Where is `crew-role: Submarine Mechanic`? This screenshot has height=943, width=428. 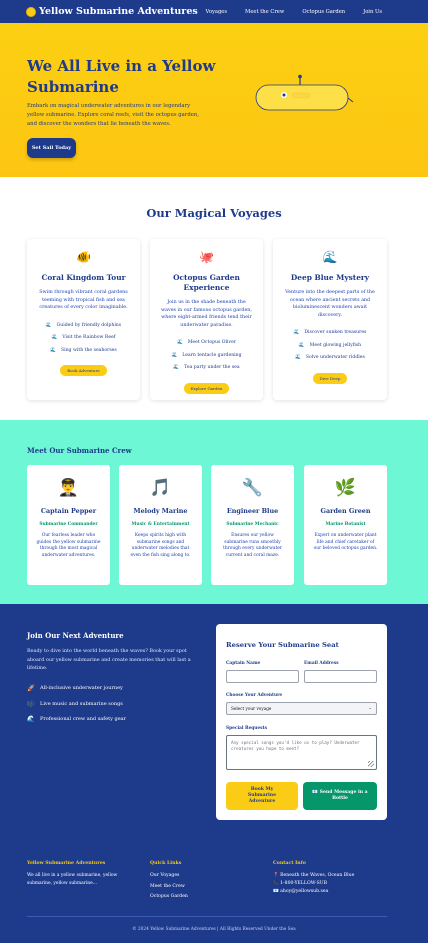 crew-role: Submarine Mechanic is located at coordinates (252, 524).